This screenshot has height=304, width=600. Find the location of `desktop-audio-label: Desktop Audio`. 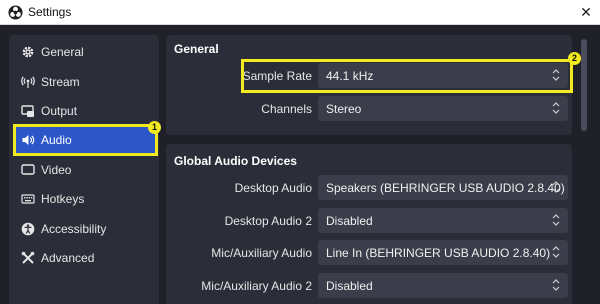

desktop-audio-label: Desktop Audio is located at coordinates (273, 188).